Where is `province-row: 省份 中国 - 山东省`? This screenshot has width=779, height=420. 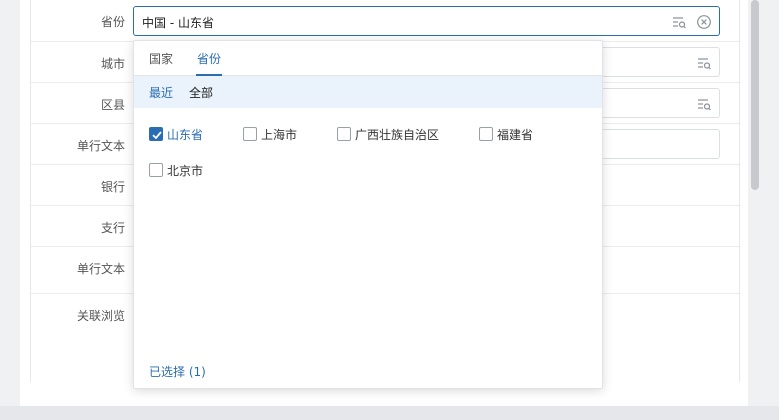 province-row: 省份 中国 - 山东省 is located at coordinates (386, 20).